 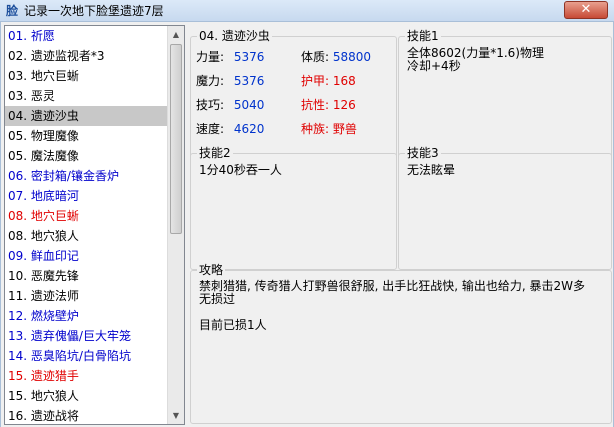 I want to click on strength-label: 力量:, so click(x=210, y=57).